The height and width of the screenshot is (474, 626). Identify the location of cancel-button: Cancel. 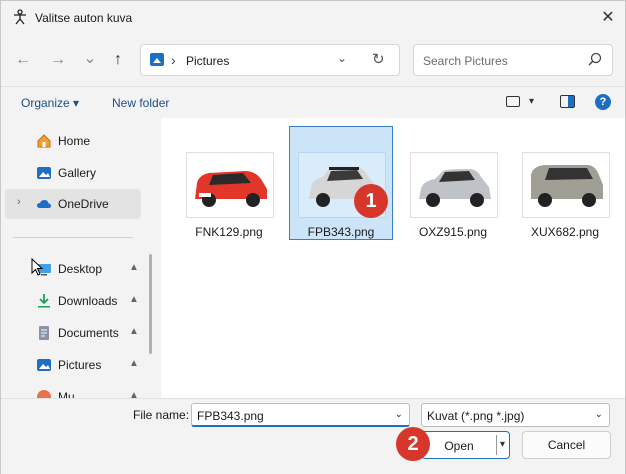
(566, 445).